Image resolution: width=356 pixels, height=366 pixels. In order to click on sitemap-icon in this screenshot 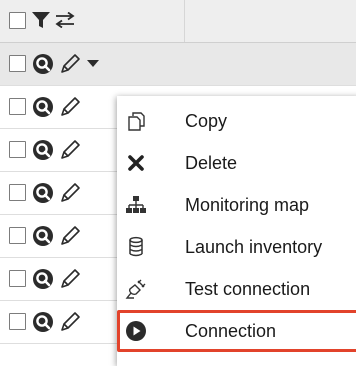, I will do `click(136, 205)`.